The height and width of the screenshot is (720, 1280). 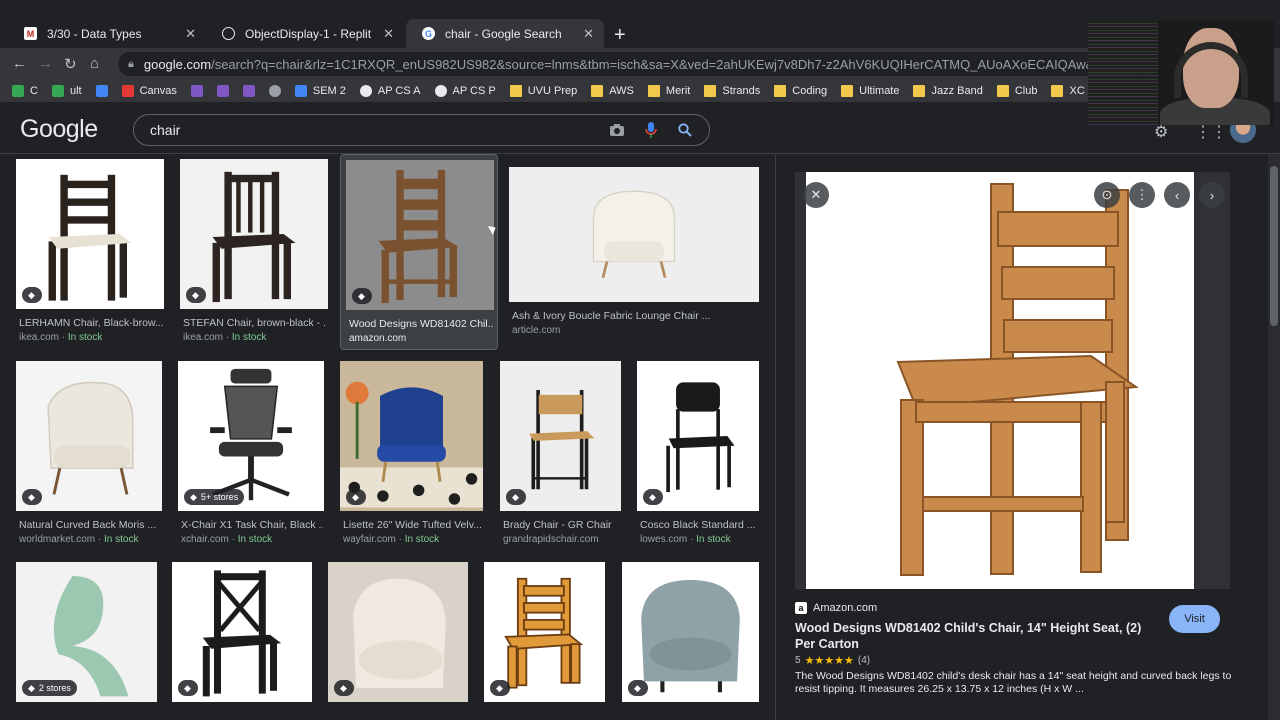 What do you see at coordinates (19, 63) in the screenshot?
I see `back-icon: ←` at bounding box center [19, 63].